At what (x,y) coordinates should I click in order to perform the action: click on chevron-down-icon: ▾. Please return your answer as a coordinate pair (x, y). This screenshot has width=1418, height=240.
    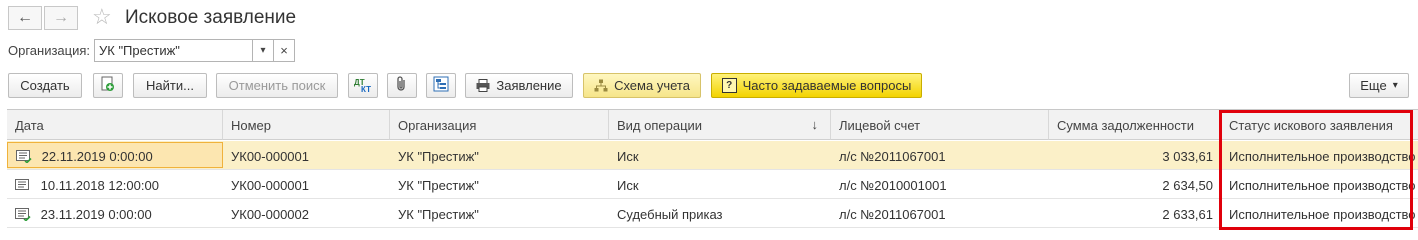
    Looking at the image, I should click on (1395, 85).